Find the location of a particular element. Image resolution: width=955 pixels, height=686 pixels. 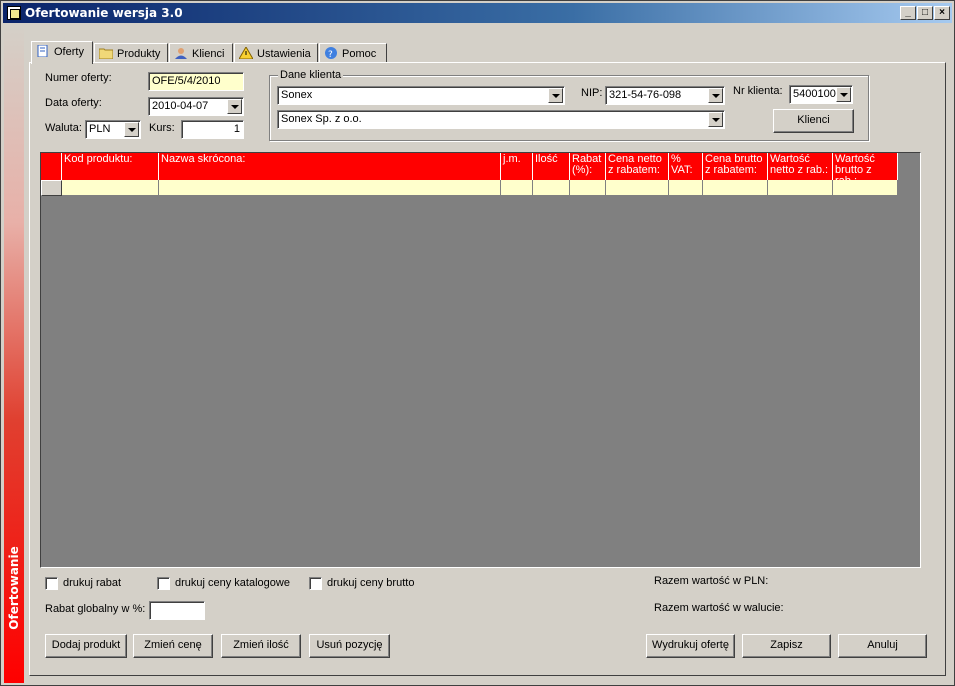

tab-label: Pomoc is located at coordinates (359, 54).